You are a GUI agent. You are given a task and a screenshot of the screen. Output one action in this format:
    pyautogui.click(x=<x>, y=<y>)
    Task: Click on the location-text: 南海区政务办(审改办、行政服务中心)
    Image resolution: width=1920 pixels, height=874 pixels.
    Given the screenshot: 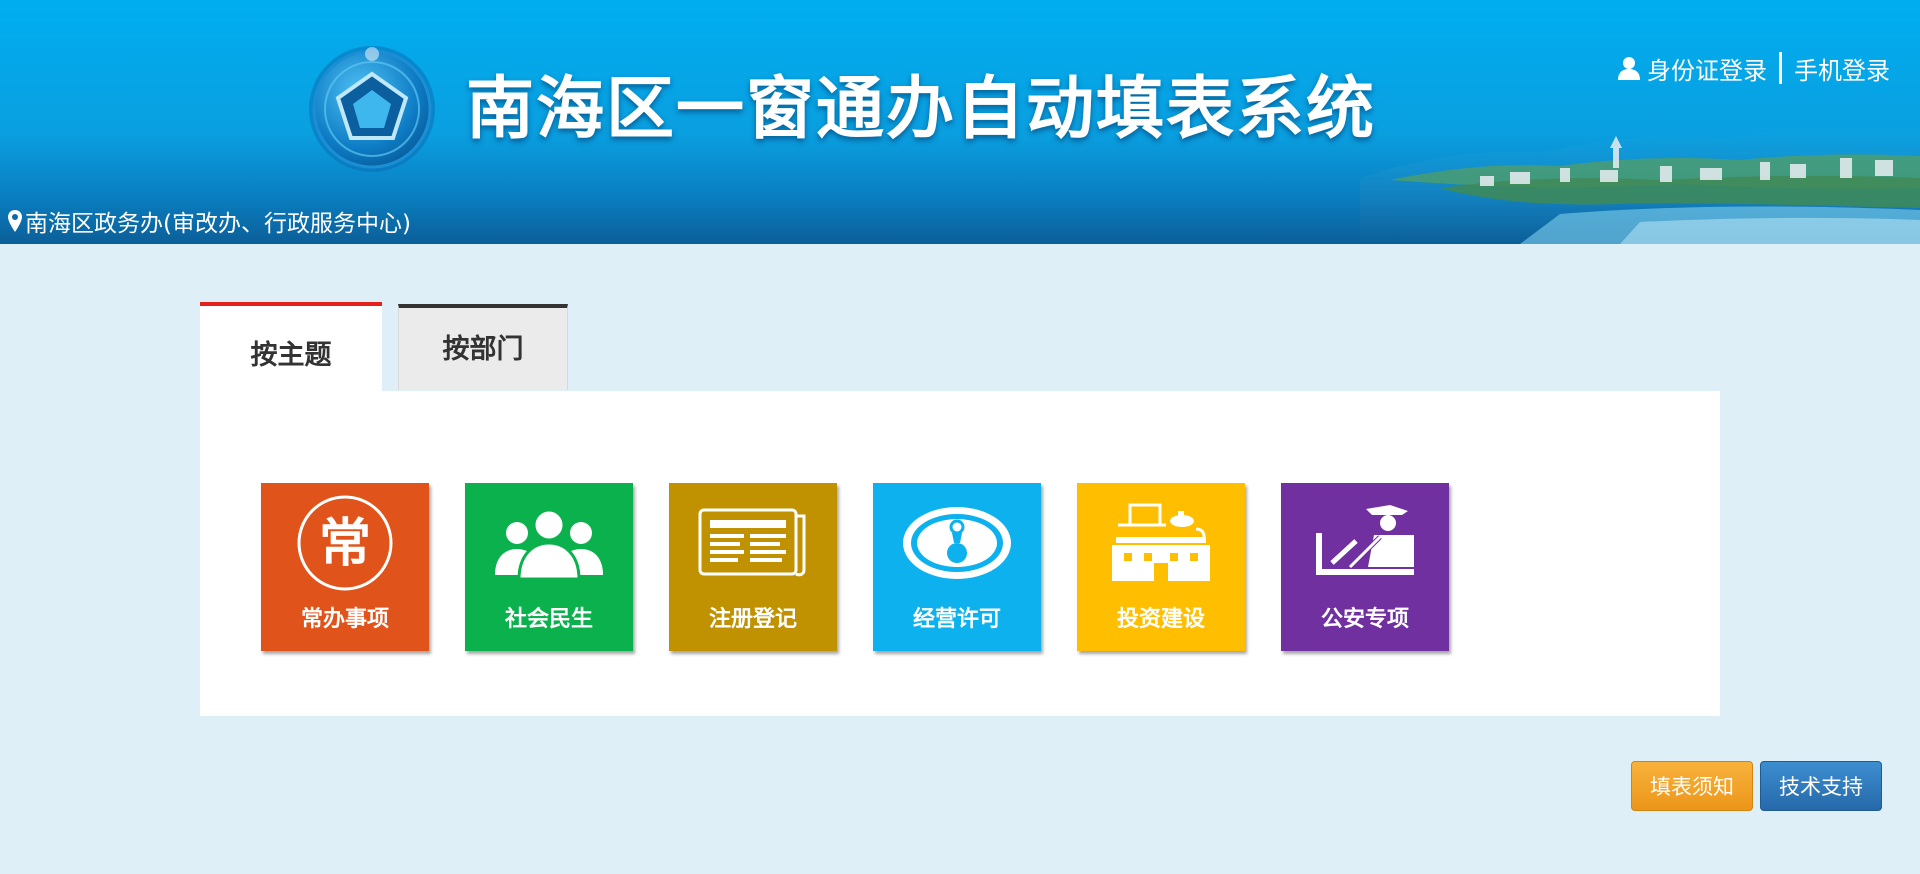 What is the action you would take?
    pyautogui.click(x=218, y=224)
    